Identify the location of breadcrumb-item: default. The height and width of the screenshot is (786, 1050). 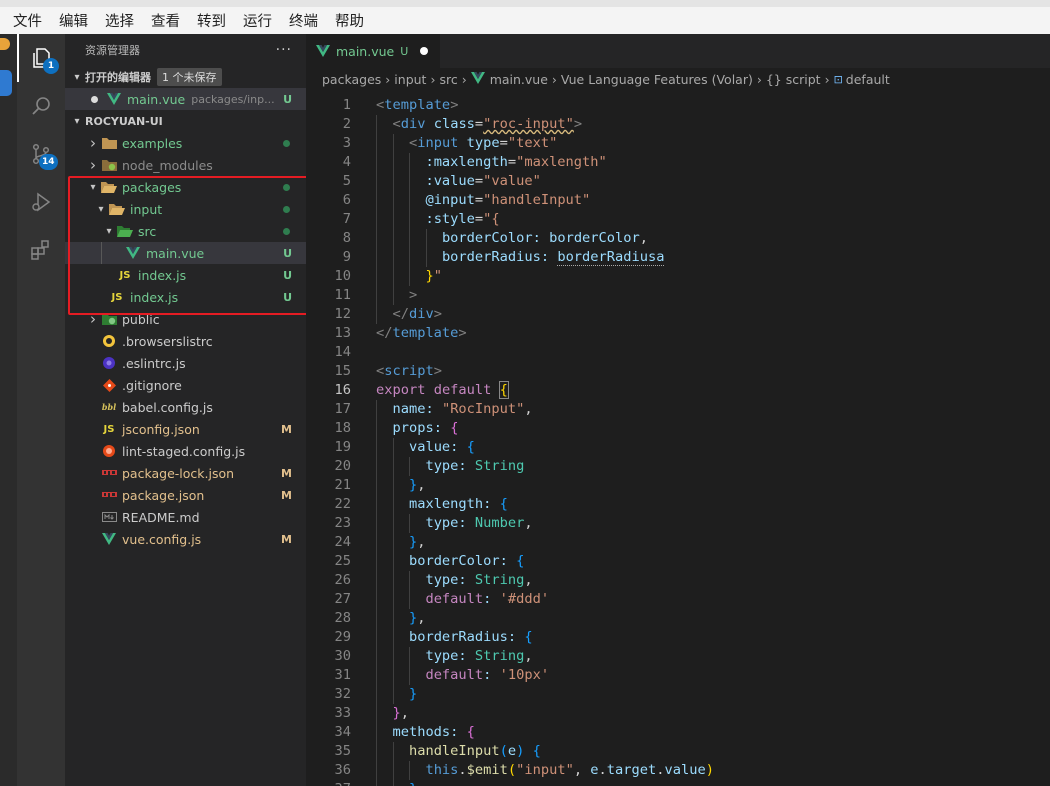
(868, 79).